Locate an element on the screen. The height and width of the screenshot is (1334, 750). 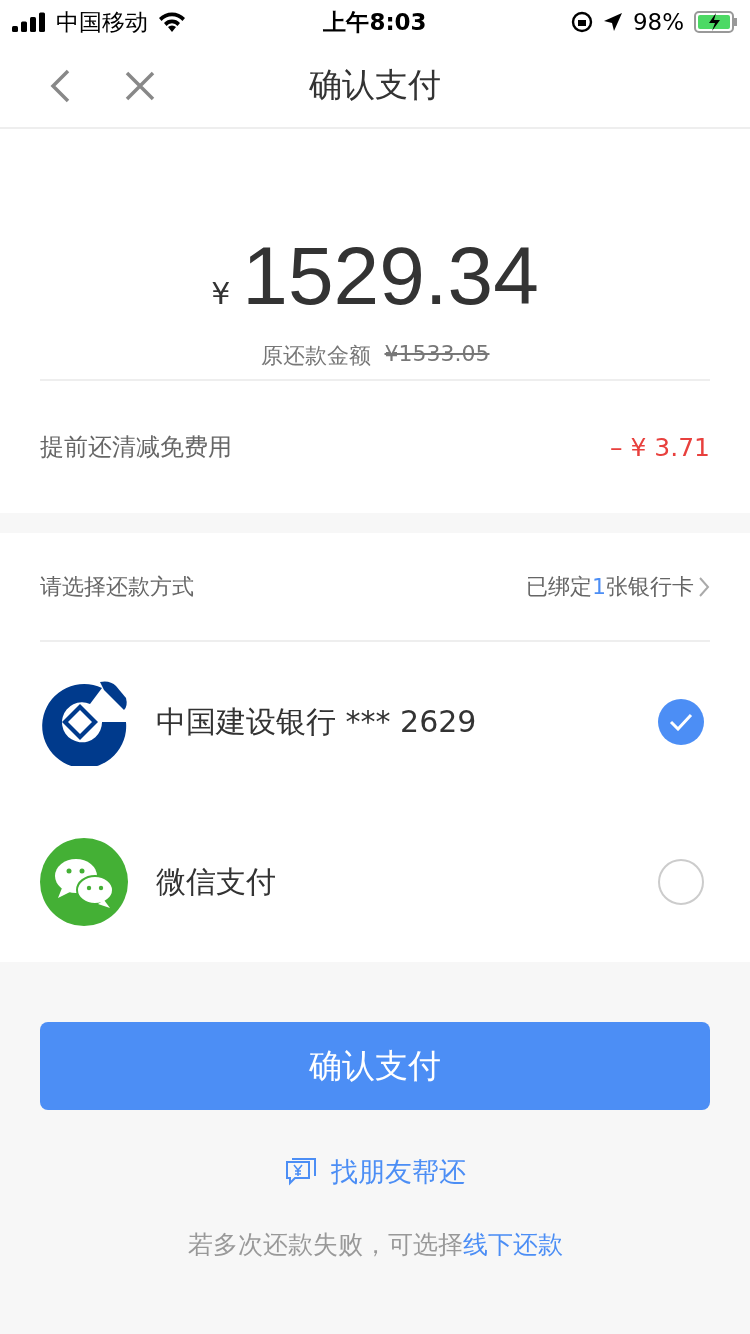
chevron-right-icon is located at coordinates (704, 586).